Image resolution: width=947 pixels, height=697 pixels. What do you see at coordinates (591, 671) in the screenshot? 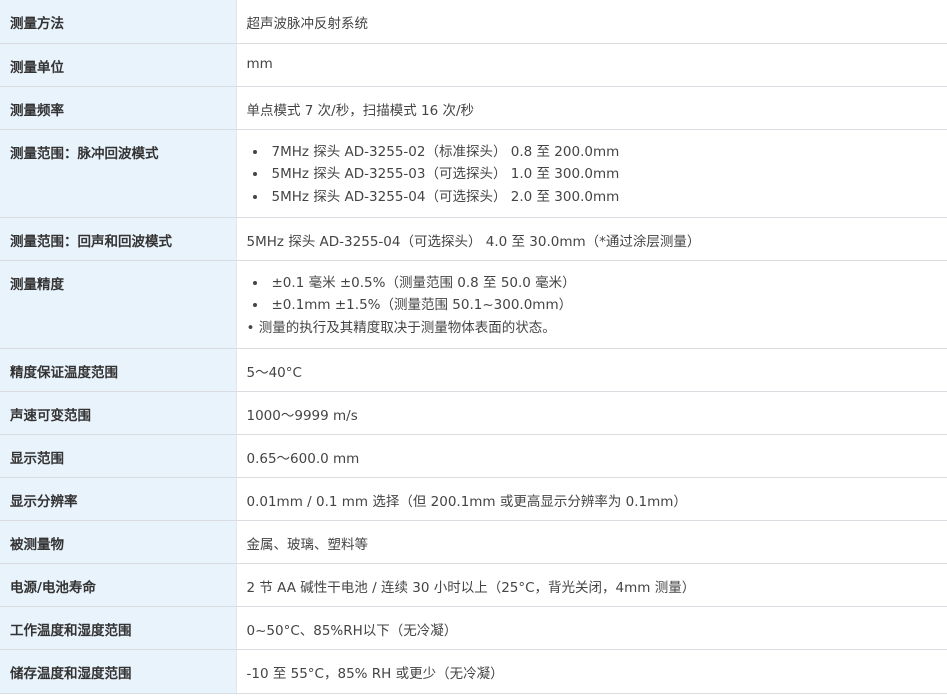
I see `spec-value: -10 至 55°C，85% RH 或更少（无冷凝）` at bounding box center [591, 671].